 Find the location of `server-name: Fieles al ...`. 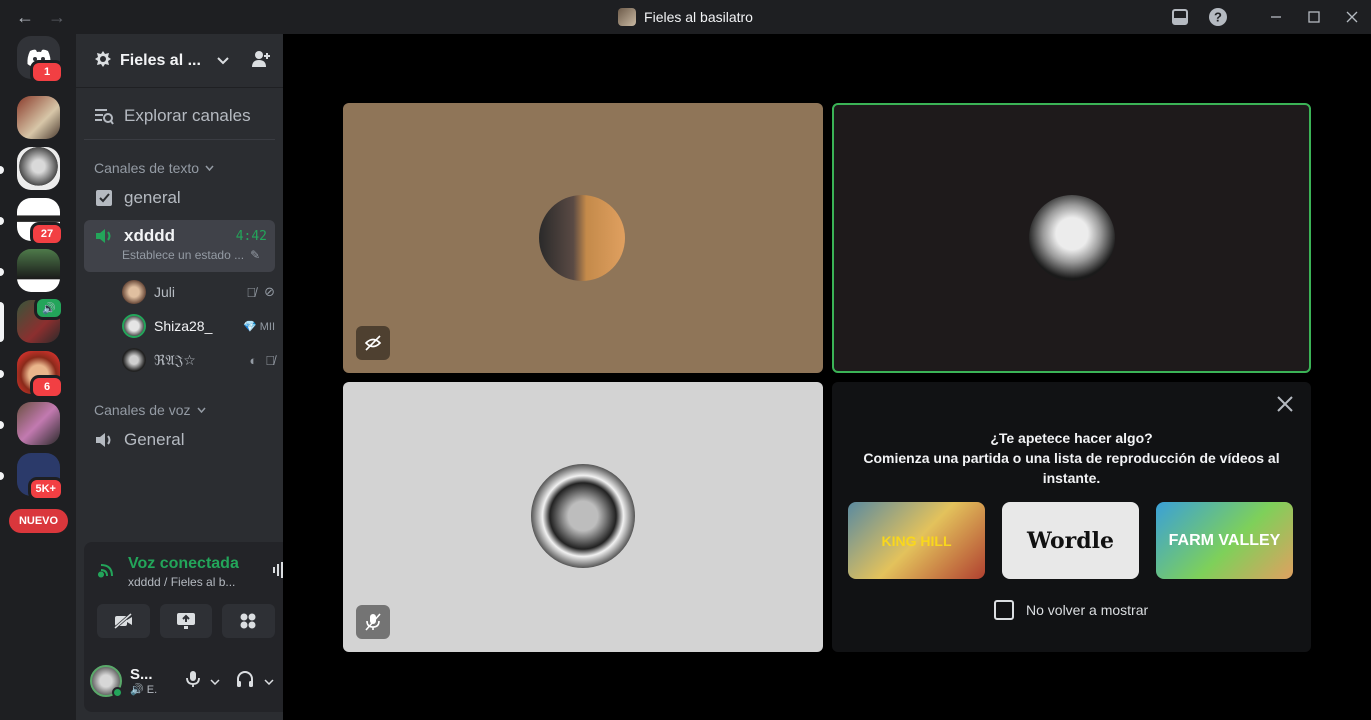

server-name: Fieles al ... is located at coordinates (160, 60).